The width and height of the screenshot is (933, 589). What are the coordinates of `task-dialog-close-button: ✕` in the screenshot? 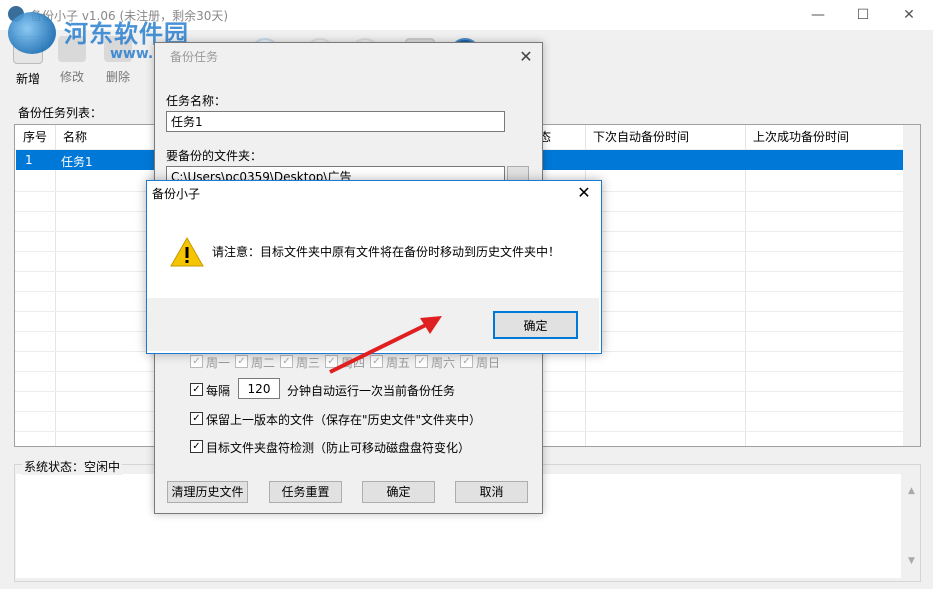 It's located at (526, 57).